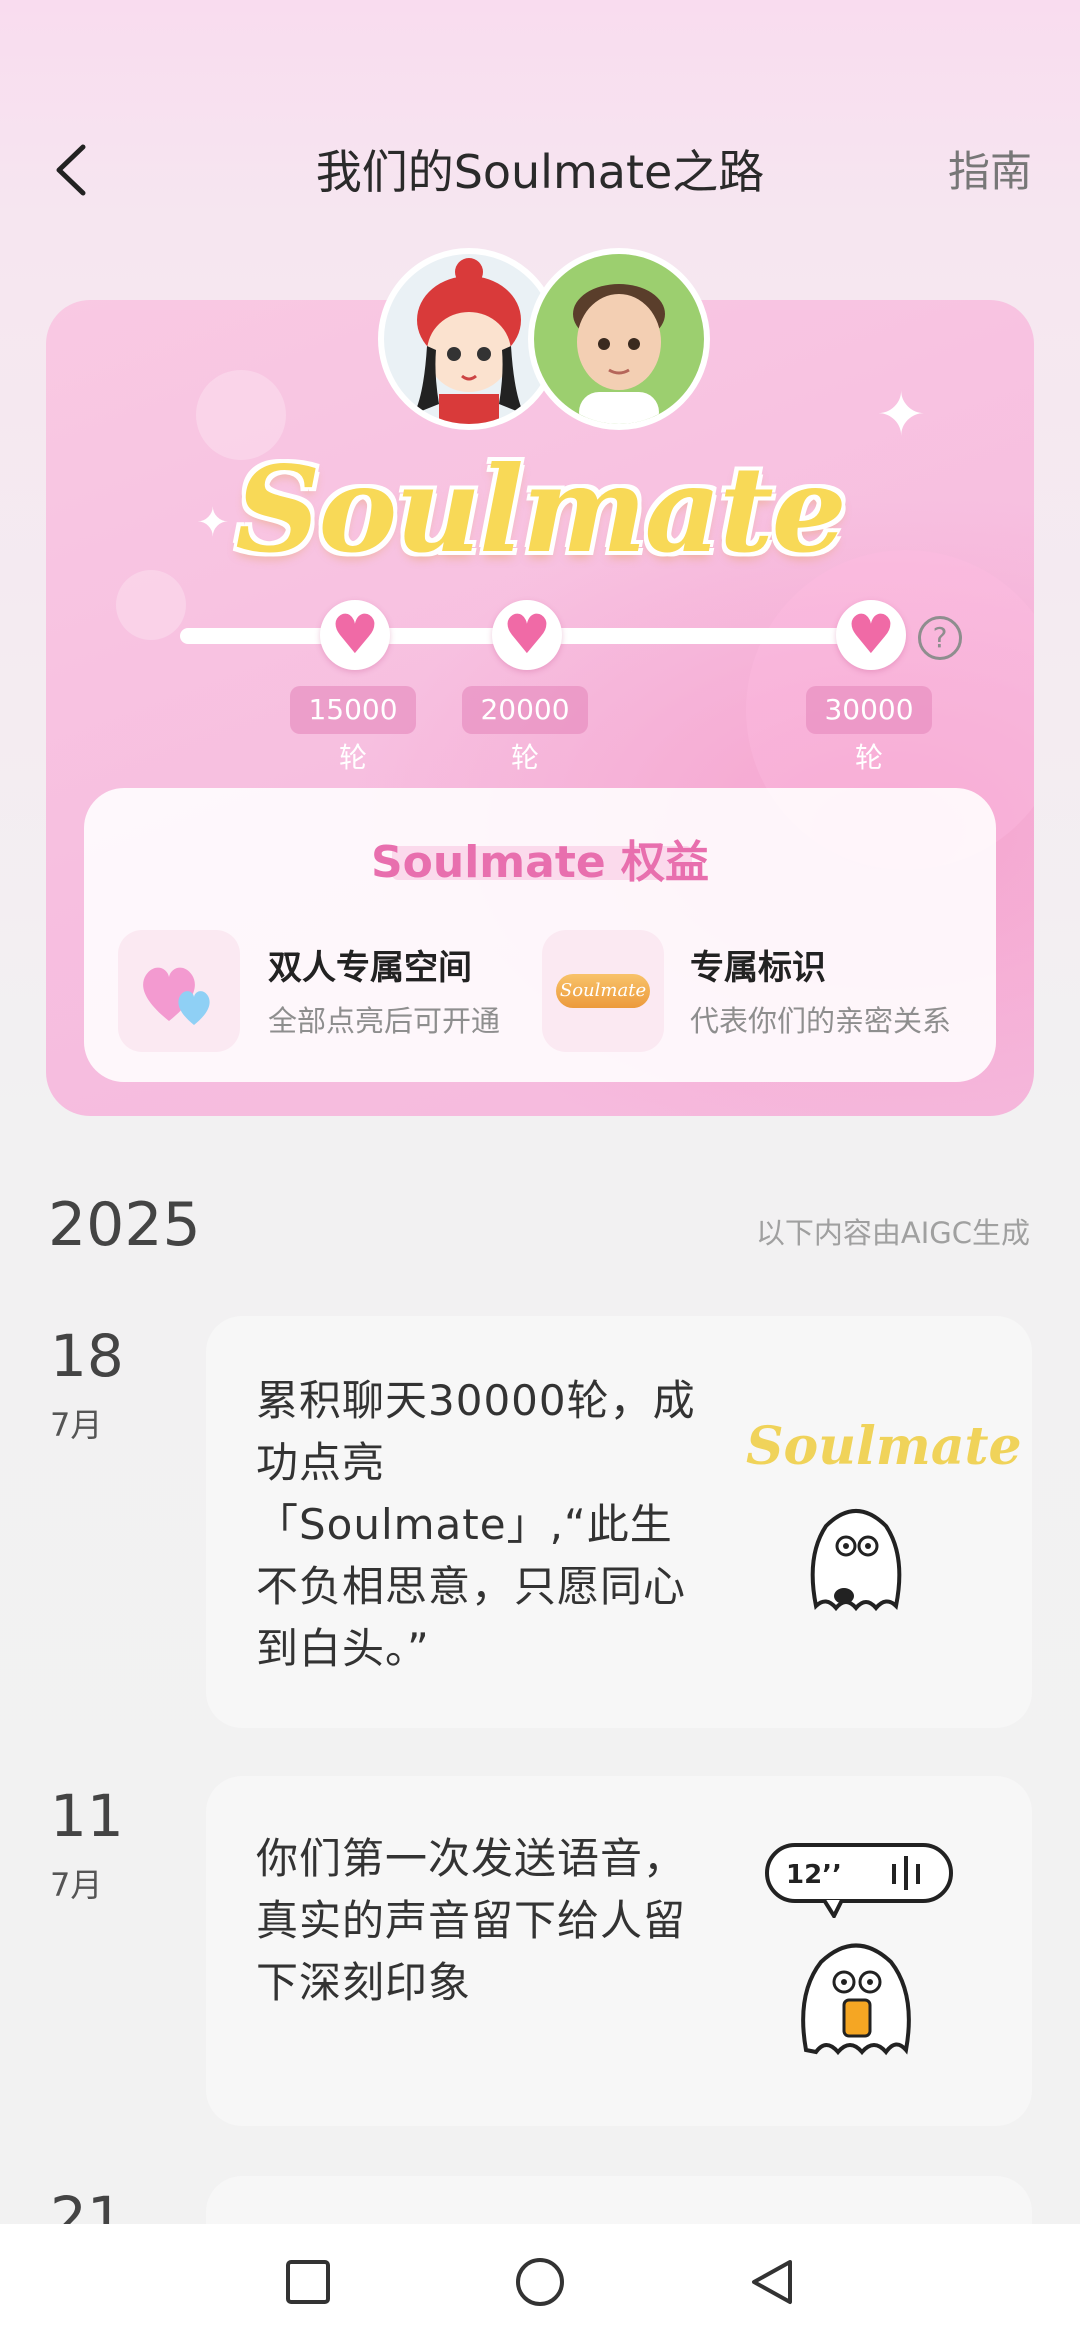 The width and height of the screenshot is (1080, 2340). Describe the element at coordinates (856, 1999) in the screenshot. I see `ghost-with-phone-icon` at that location.